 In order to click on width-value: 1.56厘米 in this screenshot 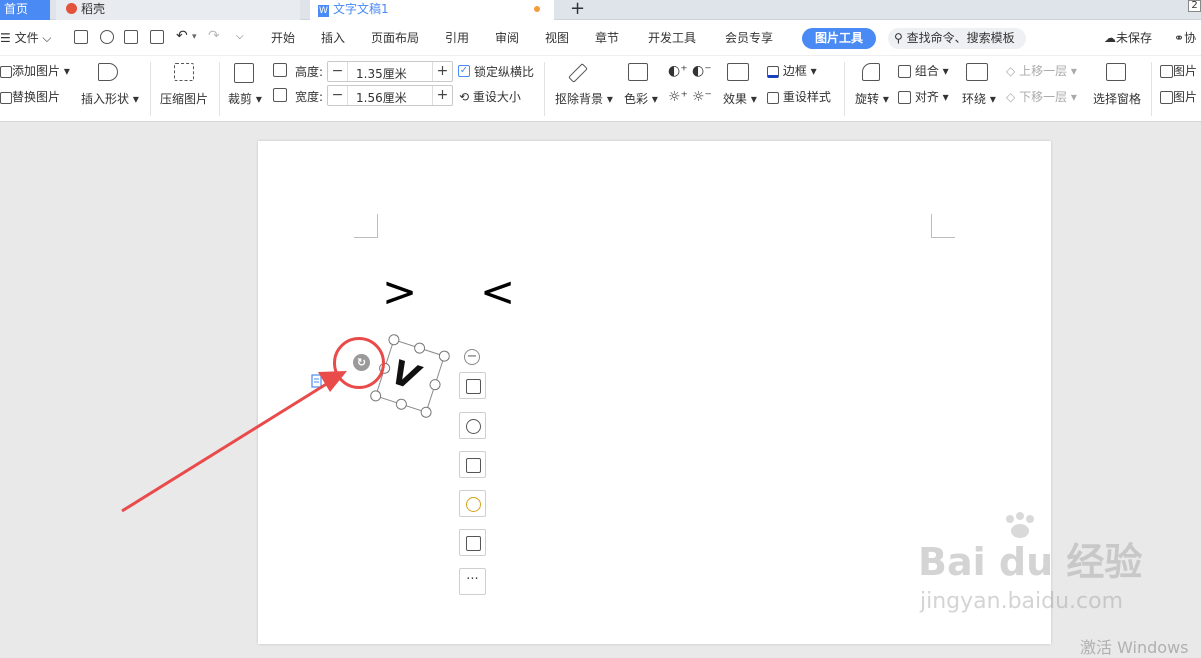, I will do `click(381, 97)`.